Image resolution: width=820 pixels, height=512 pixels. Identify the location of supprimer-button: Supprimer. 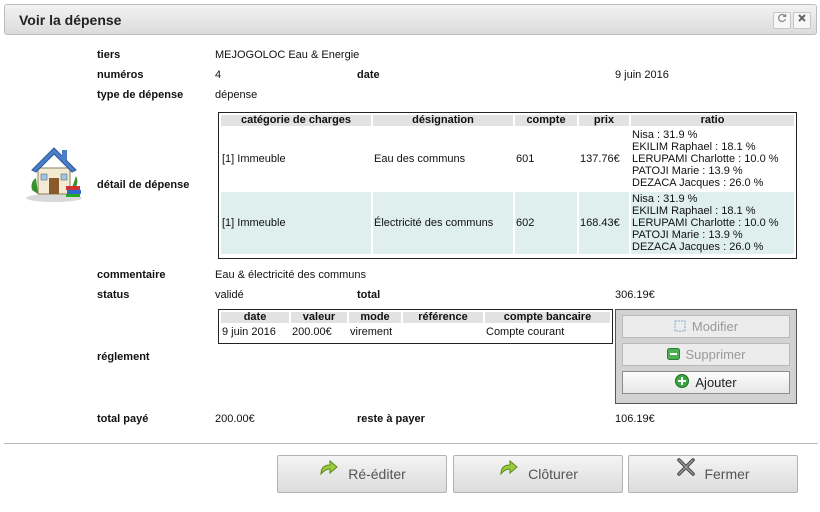
(706, 354).